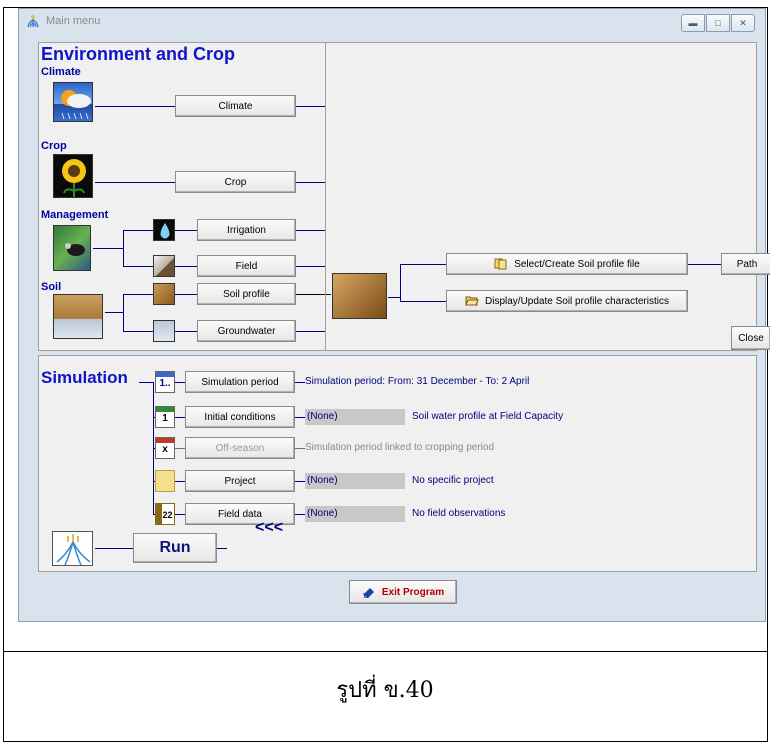 The height and width of the screenshot is (742, 770). I want to click on window-title: Main menu, so click(73, 21).